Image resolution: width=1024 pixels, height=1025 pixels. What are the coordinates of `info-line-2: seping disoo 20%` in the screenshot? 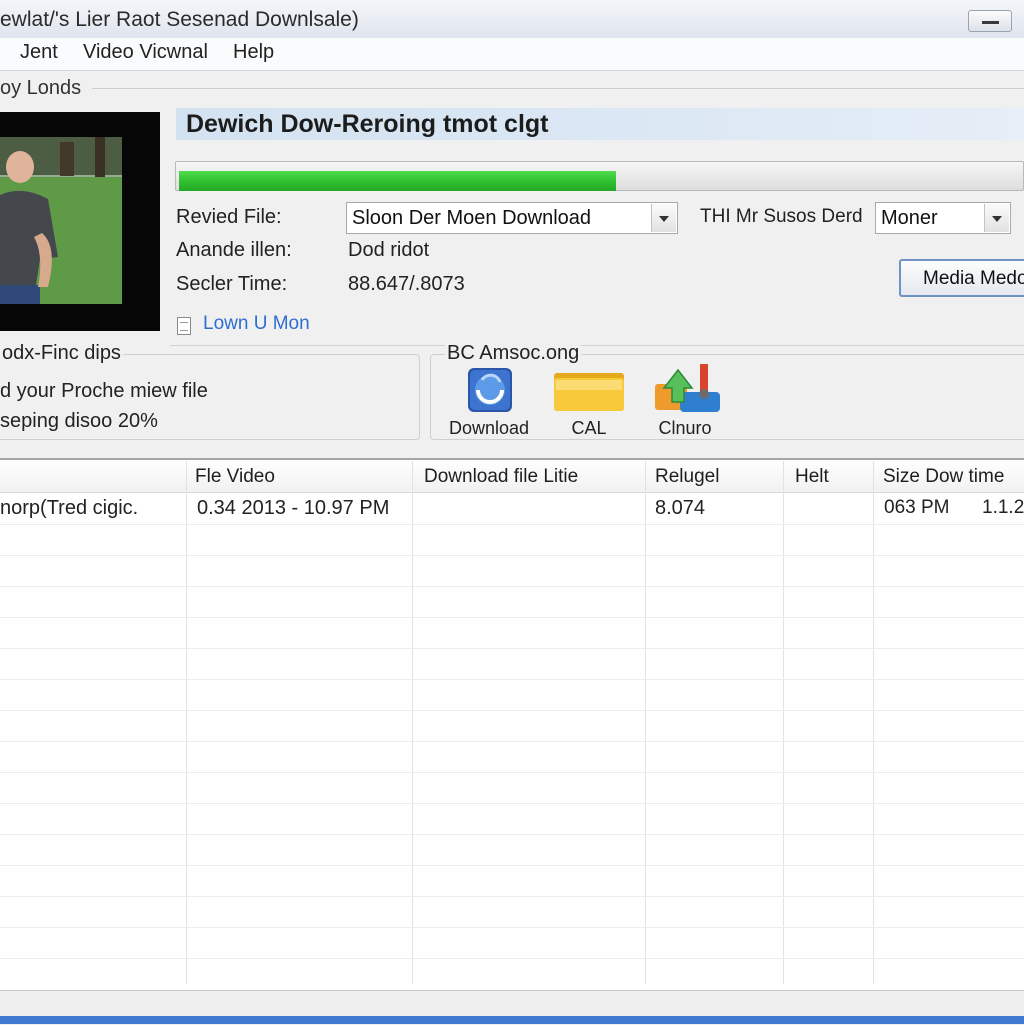 It's located at (79, 421).